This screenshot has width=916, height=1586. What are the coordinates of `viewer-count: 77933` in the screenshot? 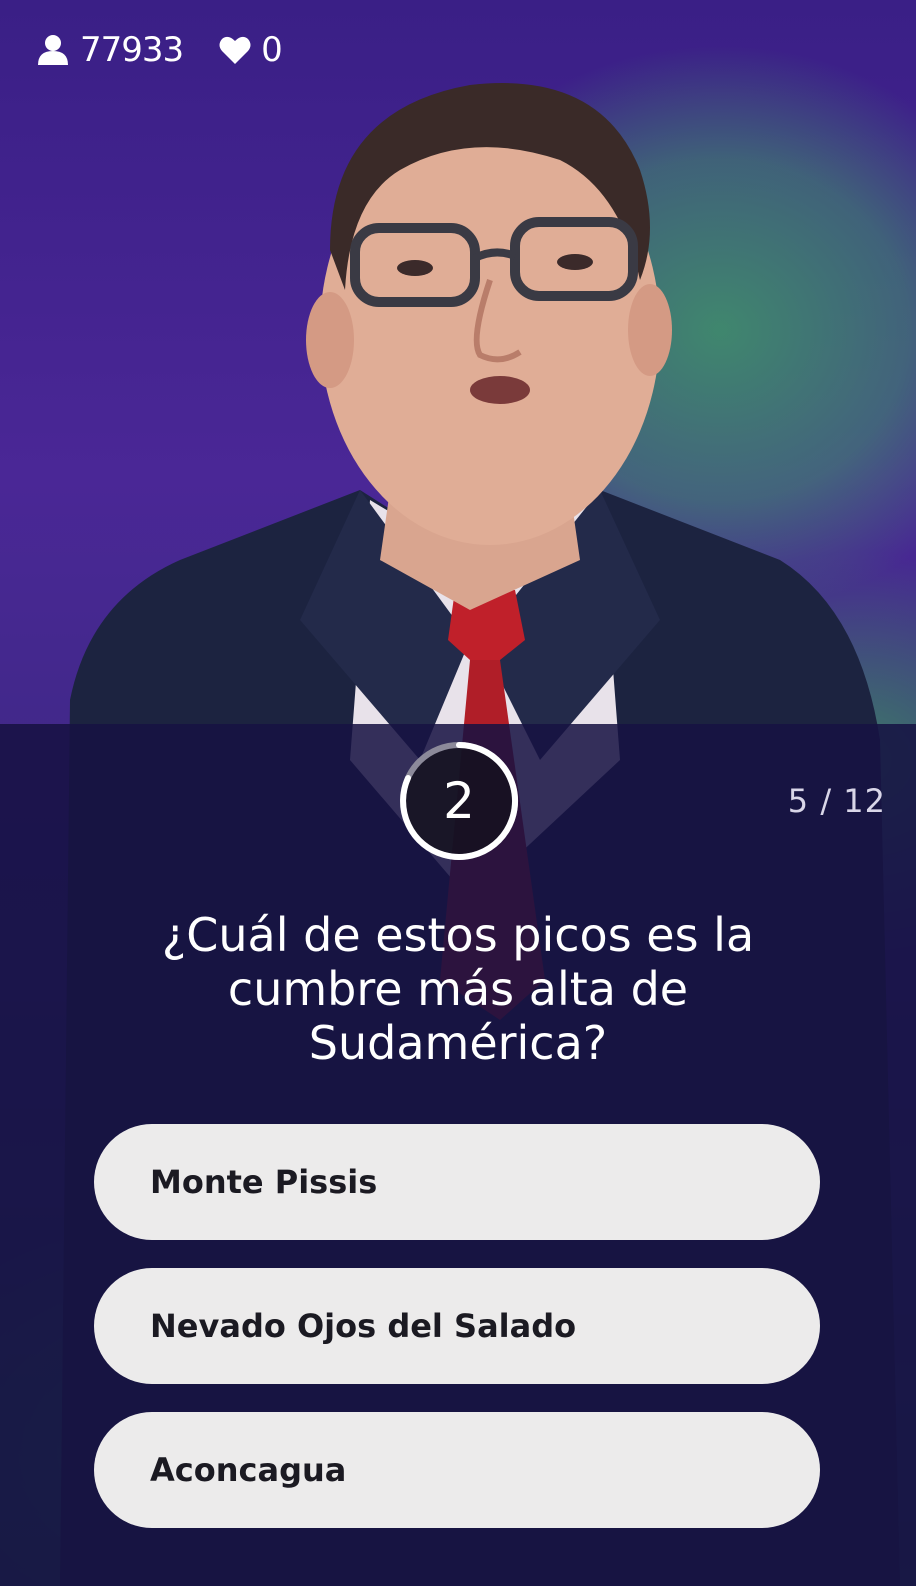 It's located at (110, 50).